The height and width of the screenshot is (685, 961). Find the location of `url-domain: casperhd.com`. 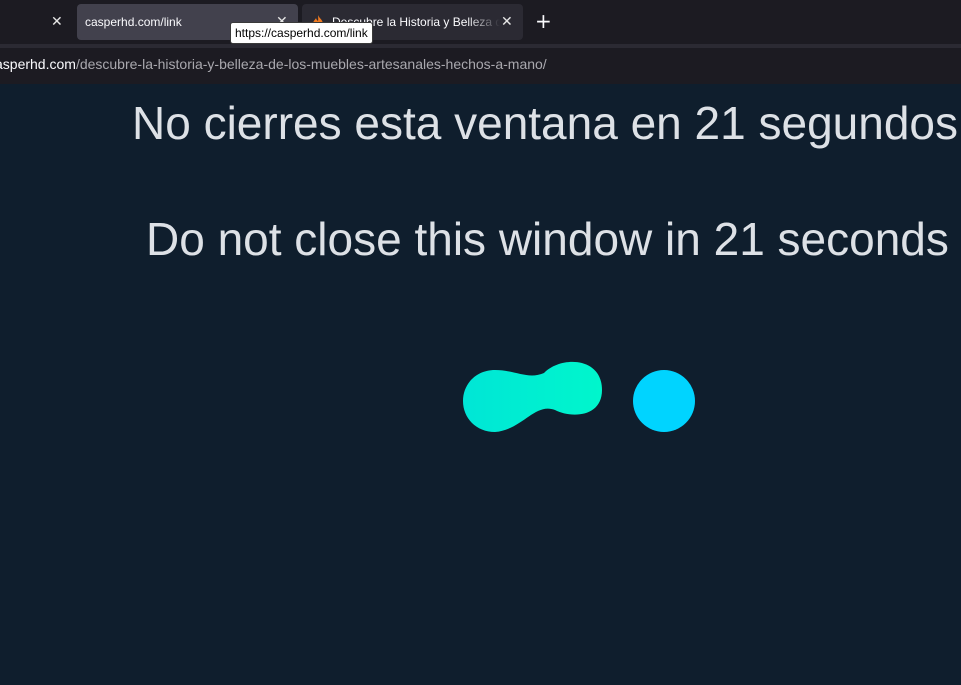

url-domain: casperhd.com is located at coordinates (38, 64).